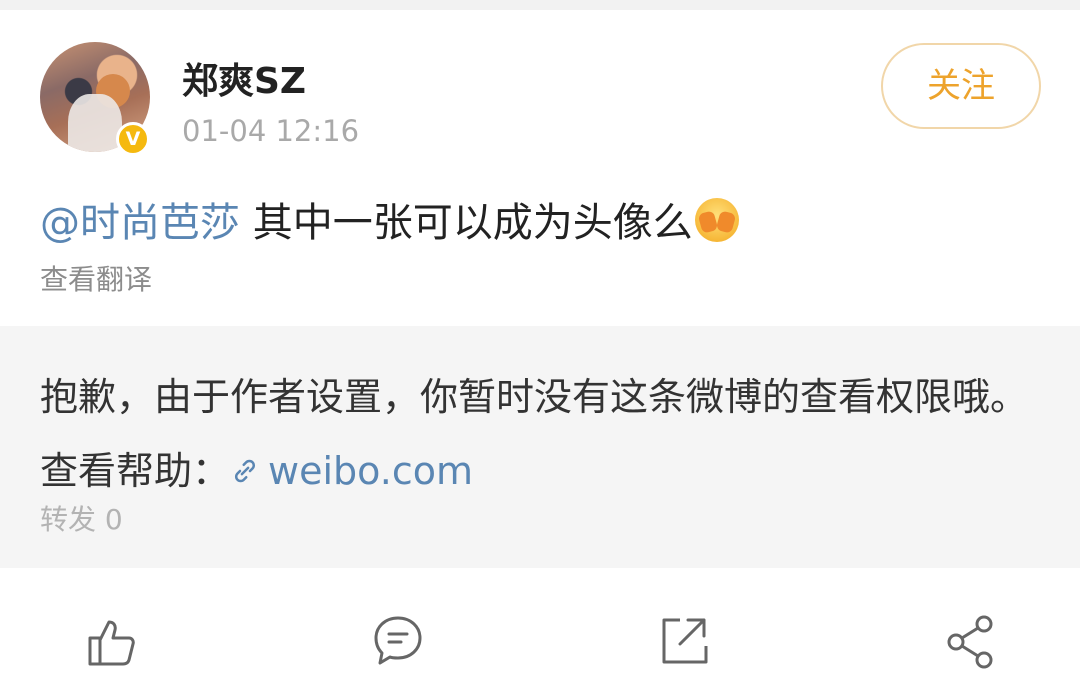  What do you see at coordinates (111, 643) in the screenshot?
I see `like-icon` at bounding box center [111, 643].